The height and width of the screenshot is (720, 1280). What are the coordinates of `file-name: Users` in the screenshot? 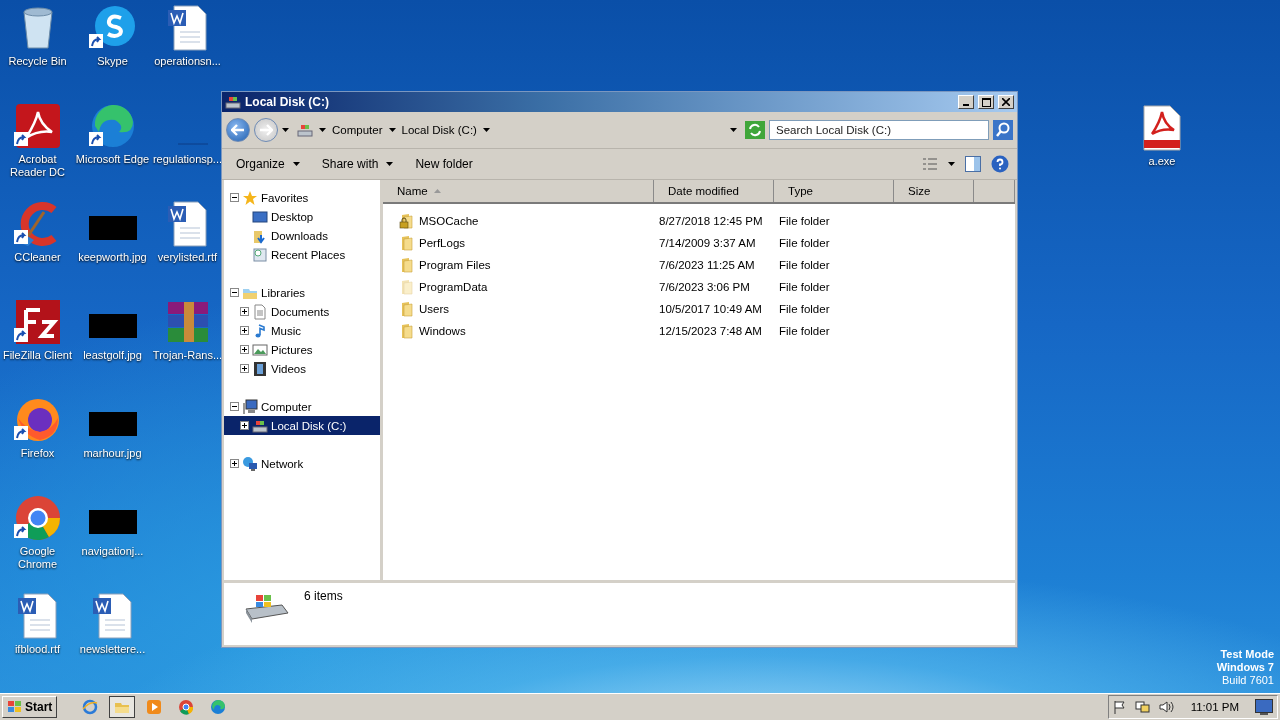 It's located at (518, 309).